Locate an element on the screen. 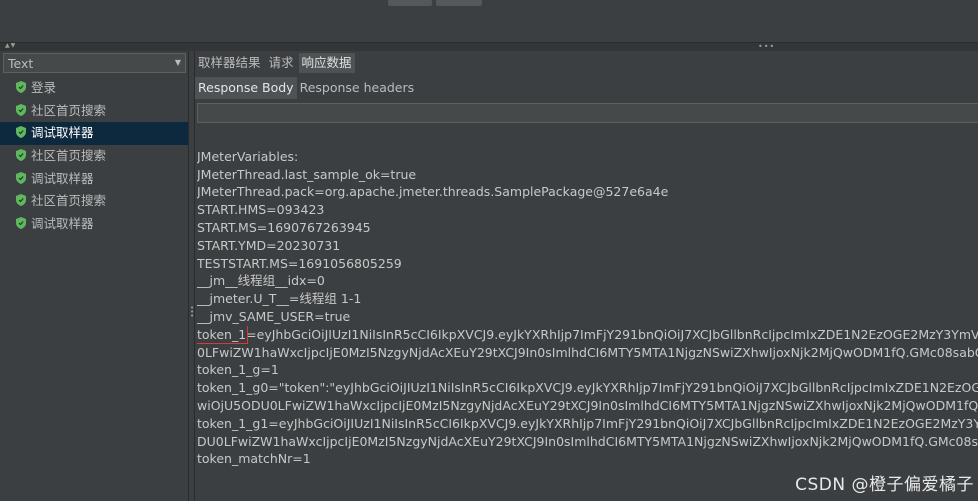  response-line: __jmv_SAME_USER=true is located at coordinates (274, 316).